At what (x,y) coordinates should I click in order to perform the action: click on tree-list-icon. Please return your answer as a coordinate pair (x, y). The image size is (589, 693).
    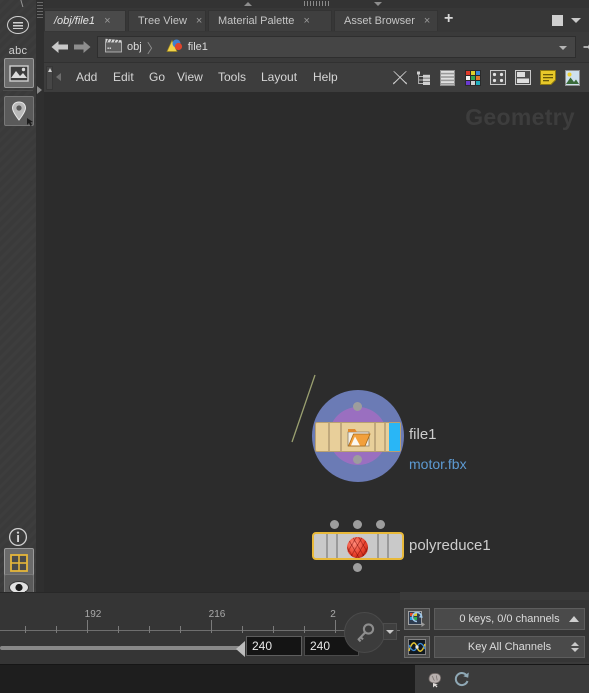
    Looking at the image, I should click on (423, 77).